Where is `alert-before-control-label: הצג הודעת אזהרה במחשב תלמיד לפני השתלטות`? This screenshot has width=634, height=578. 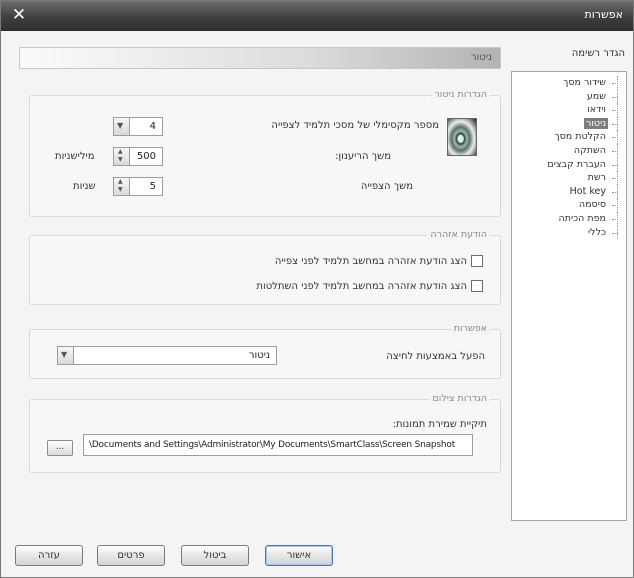 alert-before-control-label: הצג הודעת אזהרה במחשב תלמיד לפני השתלטות is located at coordinates (361, 286).